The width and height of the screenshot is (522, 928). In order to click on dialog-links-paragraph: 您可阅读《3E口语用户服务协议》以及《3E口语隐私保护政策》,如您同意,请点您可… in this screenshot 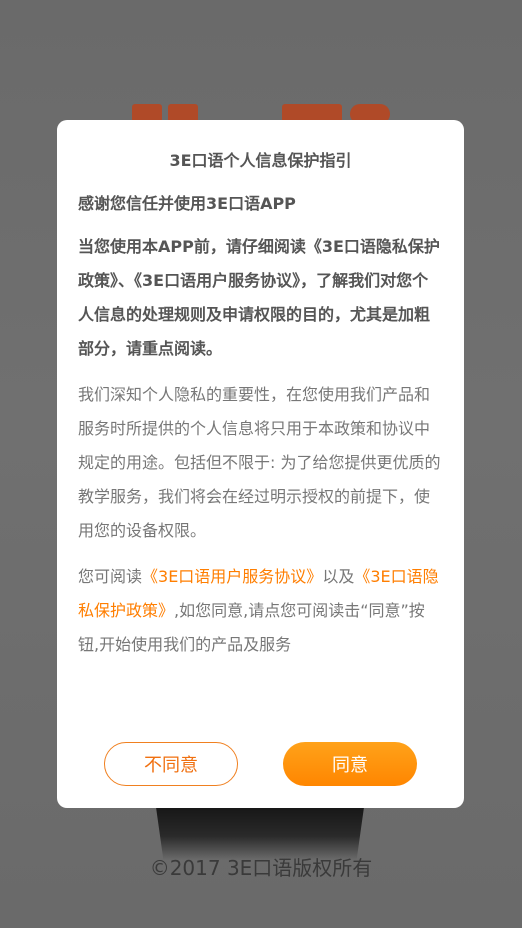, I will do `click(260, 611)`.